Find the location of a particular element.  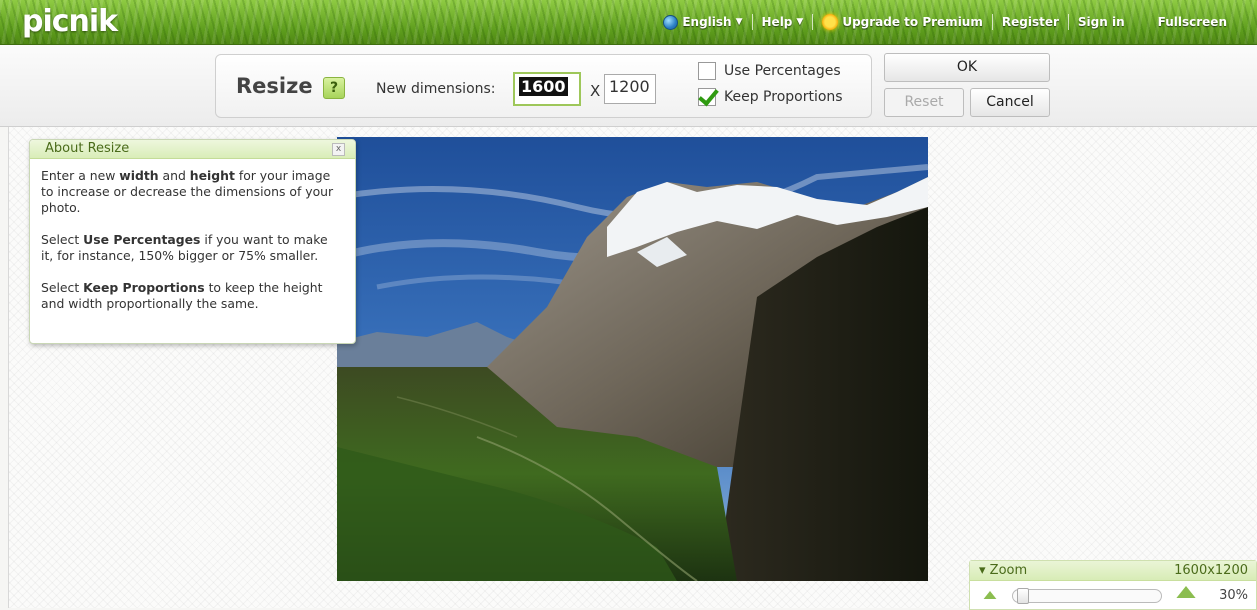

help-menu: Help ▼ is located at coordinates (783, 22).